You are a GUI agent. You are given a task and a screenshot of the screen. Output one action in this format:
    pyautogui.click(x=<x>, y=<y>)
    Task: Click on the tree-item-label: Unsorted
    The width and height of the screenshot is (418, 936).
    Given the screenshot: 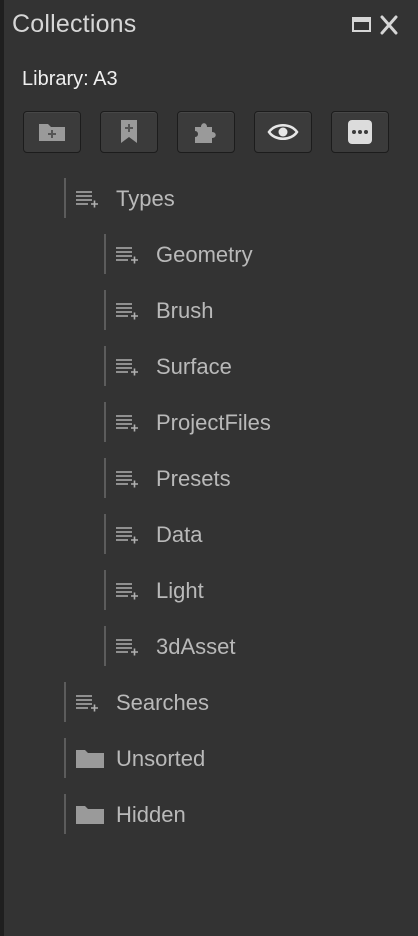 What is the action you would take?
    pyautogui.click(x=161, y=758)
    